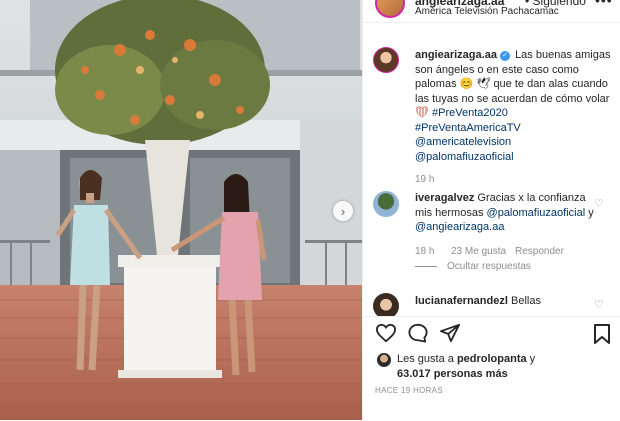 This screenshot has height=421, width=620. What do you see at coordinates (505, 56) in the screenshot?
I see `verified-badge-icon: ✓` at bounding box center [505, 56].